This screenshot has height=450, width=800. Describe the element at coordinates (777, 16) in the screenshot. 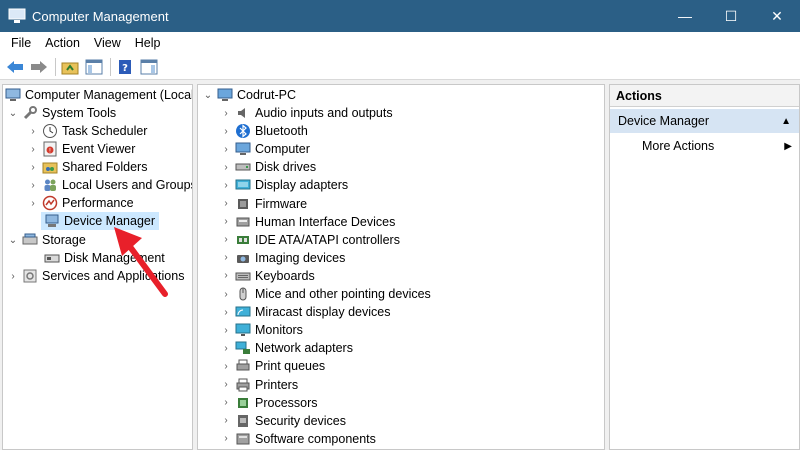

I see `close-button: ✕` at that location.